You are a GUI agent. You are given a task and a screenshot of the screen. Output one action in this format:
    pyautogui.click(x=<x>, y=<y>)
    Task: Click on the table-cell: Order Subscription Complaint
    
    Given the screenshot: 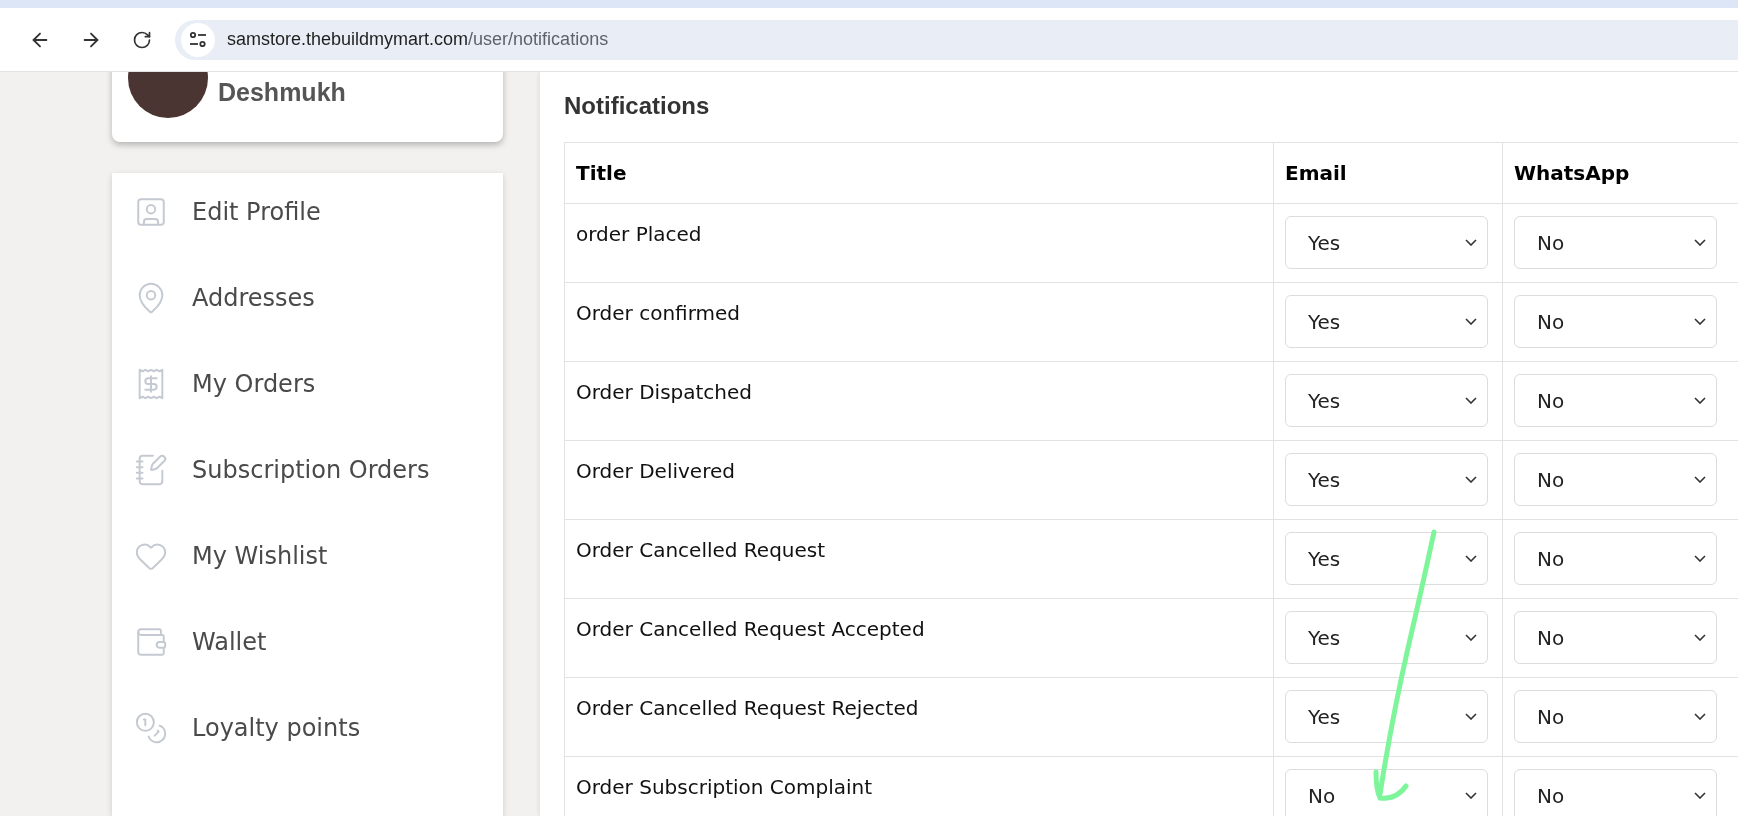 What is the action you would take?
    pyautogui.click(x=919, y=786)
    